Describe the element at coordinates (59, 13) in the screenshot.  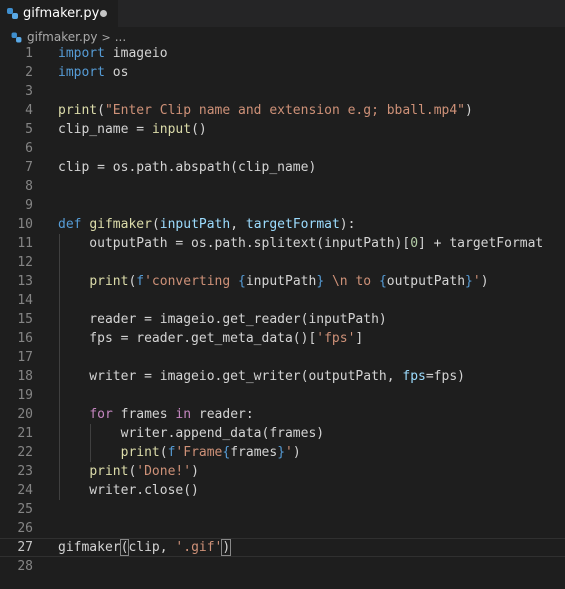
I see `tab-gifmaker: gifmaker.py` at that location.